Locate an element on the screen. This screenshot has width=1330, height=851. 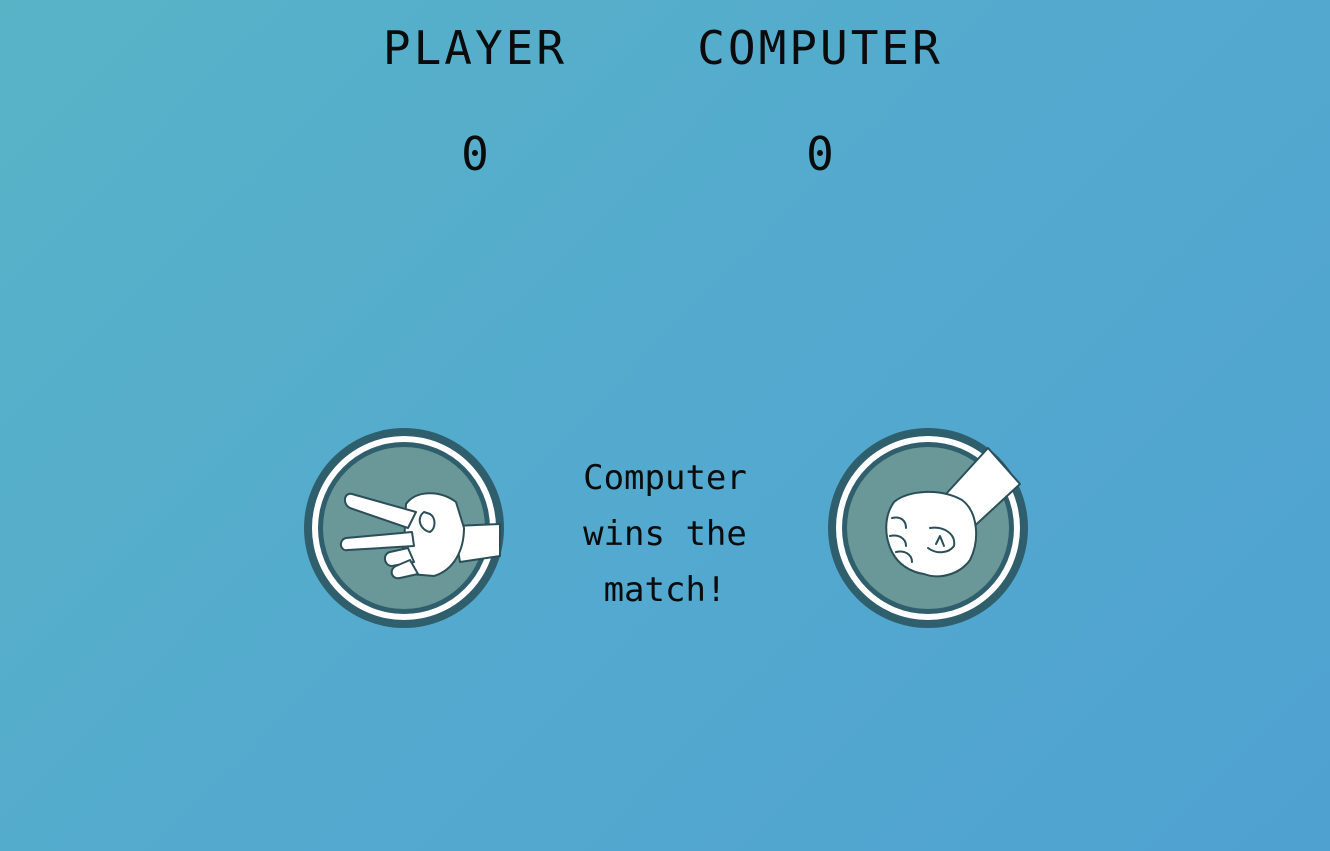
player-choice-badge is located at coordinates (404, 528).